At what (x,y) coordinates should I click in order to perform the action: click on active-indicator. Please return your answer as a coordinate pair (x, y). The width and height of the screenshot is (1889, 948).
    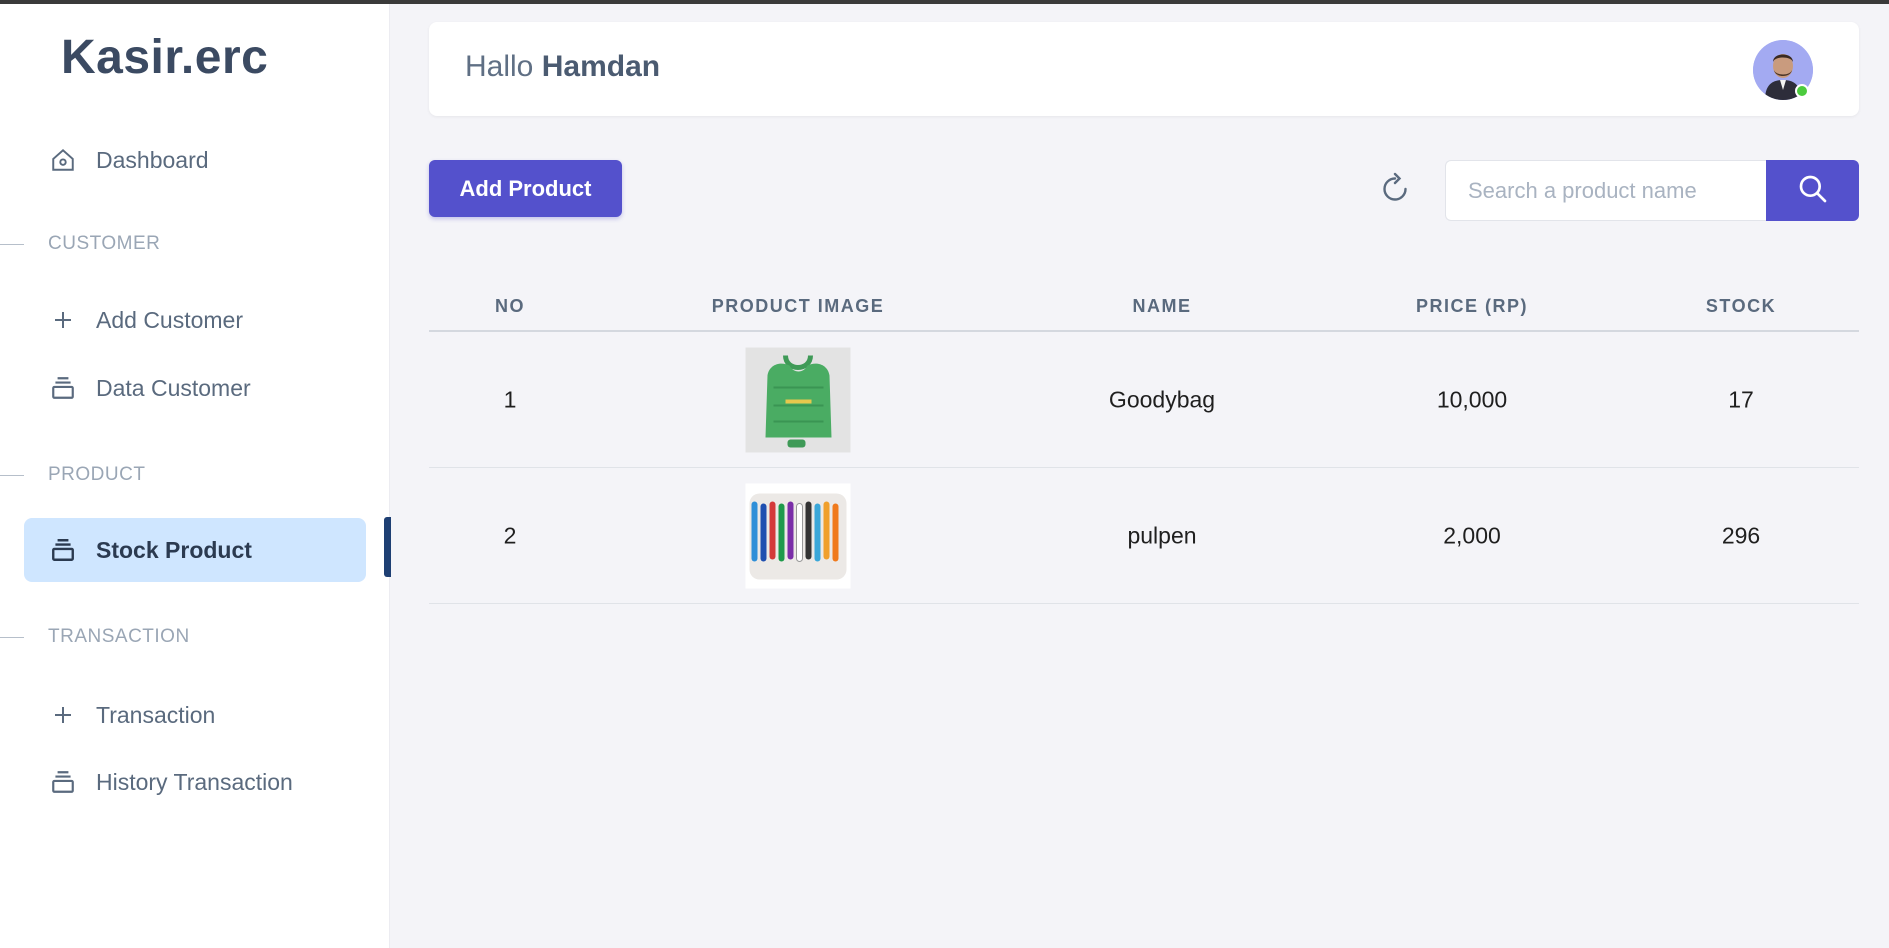
    Looking at the image, I should click on (387, 547).